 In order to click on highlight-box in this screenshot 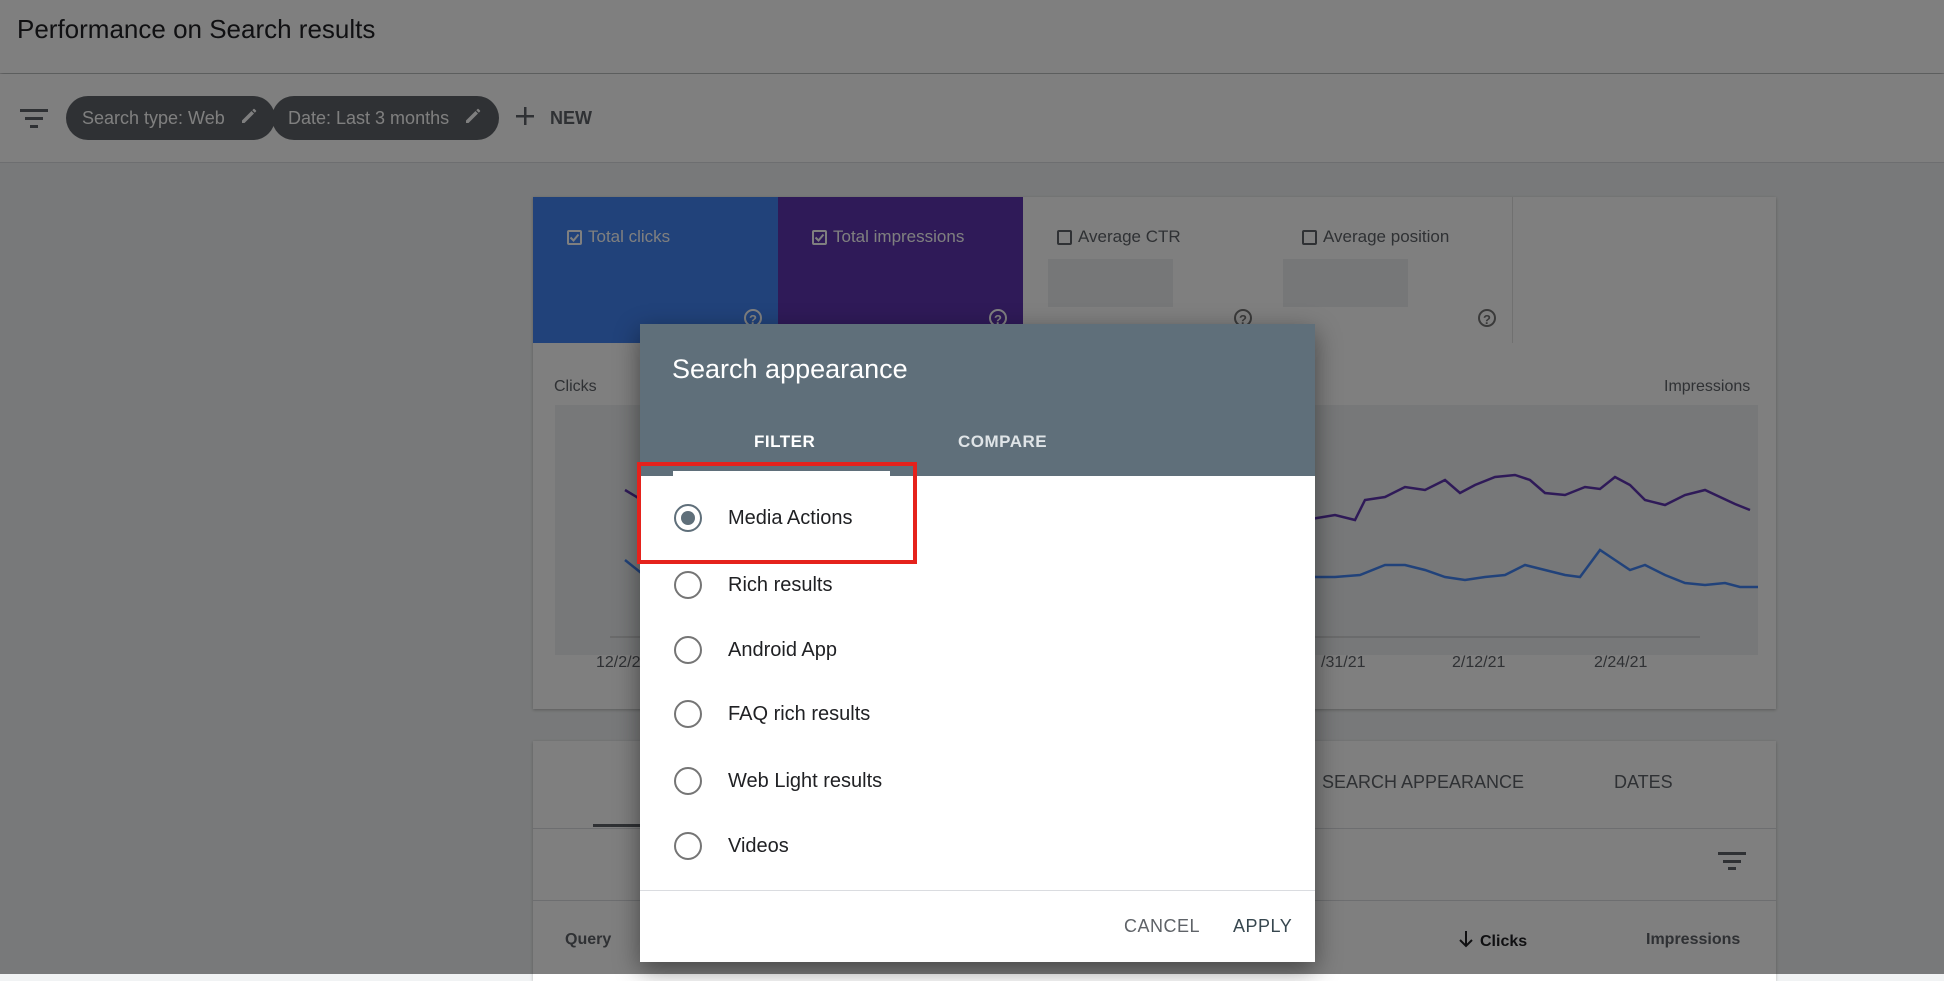, I will do `click(777, 513)`.